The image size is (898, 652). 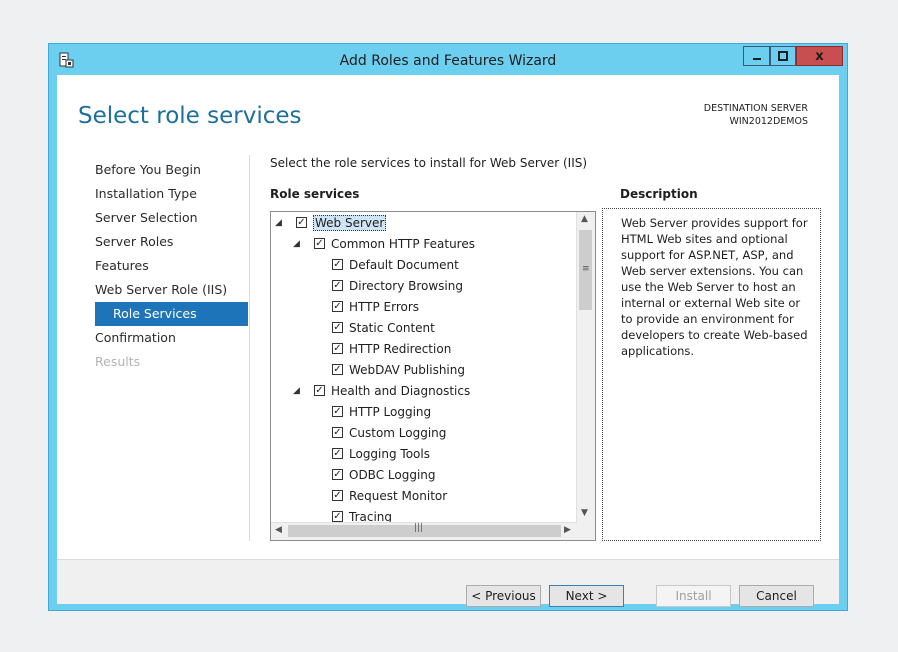 What do you see at coordinates (171, 314) in the screenshot?
I see `nav-role-services: Role Services` at bounding box center [171, 314].